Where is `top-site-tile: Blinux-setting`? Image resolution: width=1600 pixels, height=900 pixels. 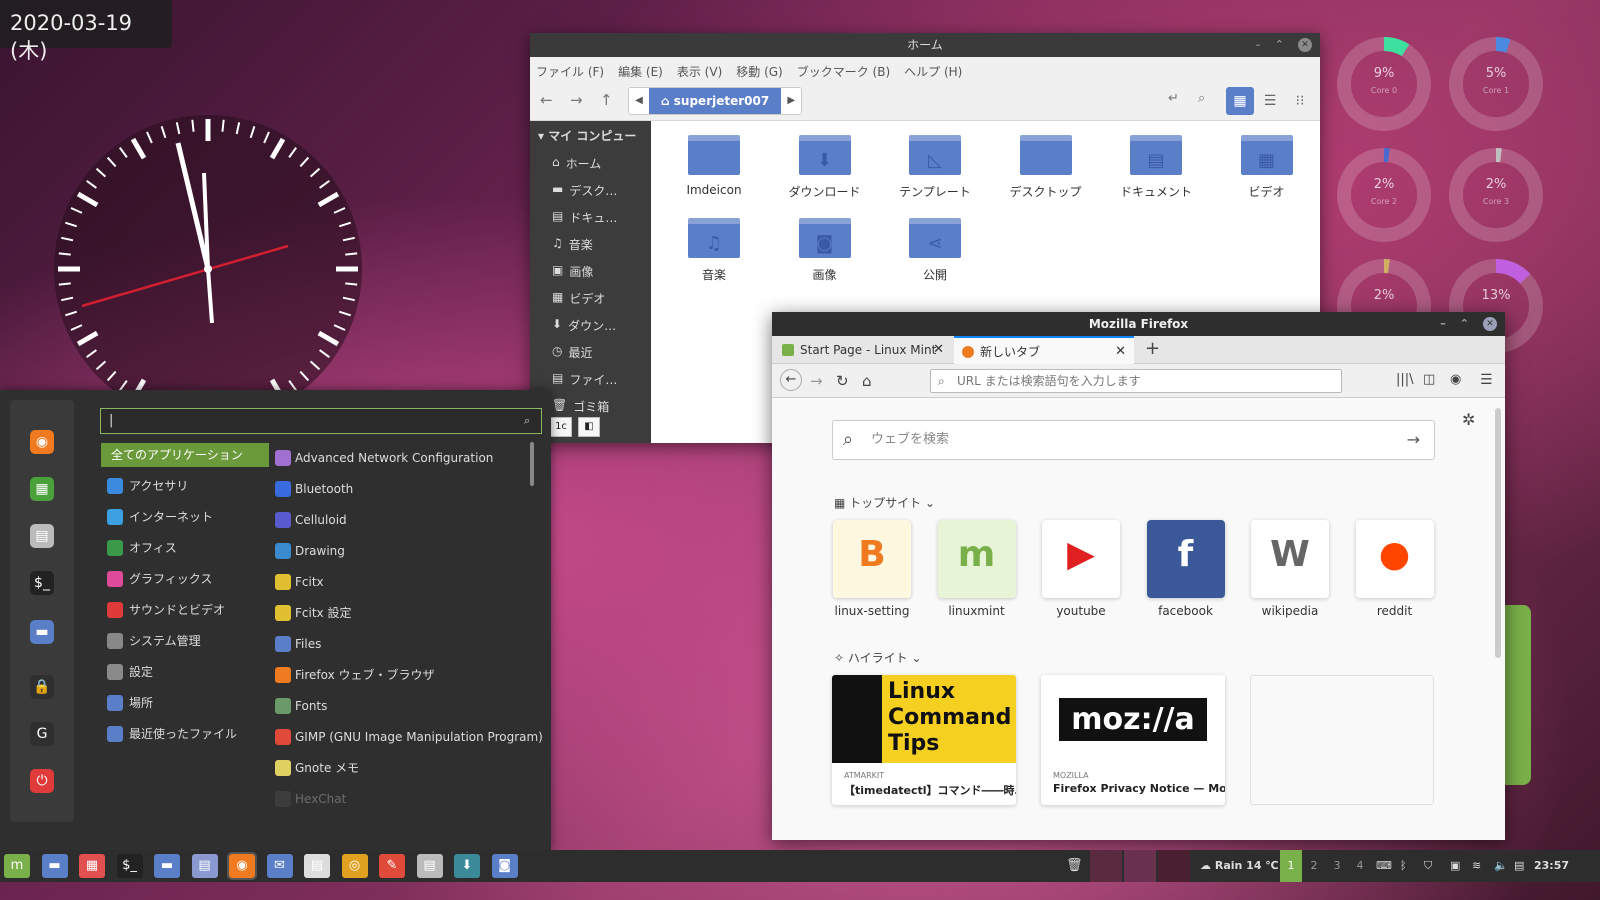
top-site-tile: Blinux-setting is located at coordinates (872, 569).